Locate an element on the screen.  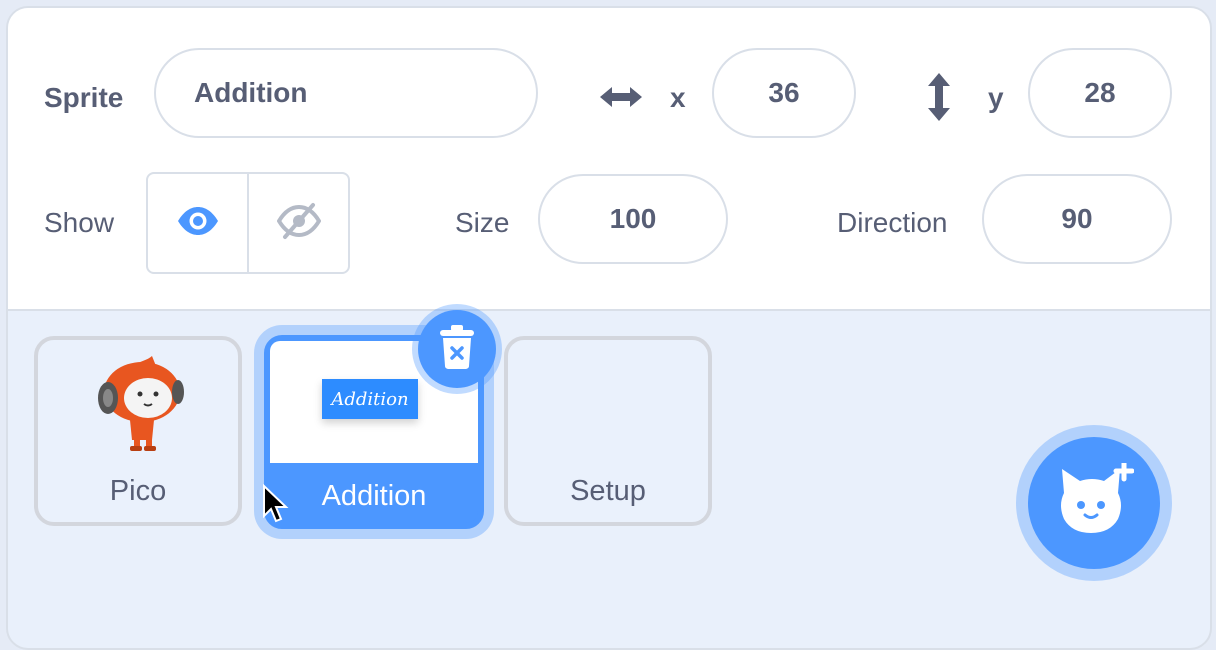
direction-label: Direction is located at coordinates (892, 222).